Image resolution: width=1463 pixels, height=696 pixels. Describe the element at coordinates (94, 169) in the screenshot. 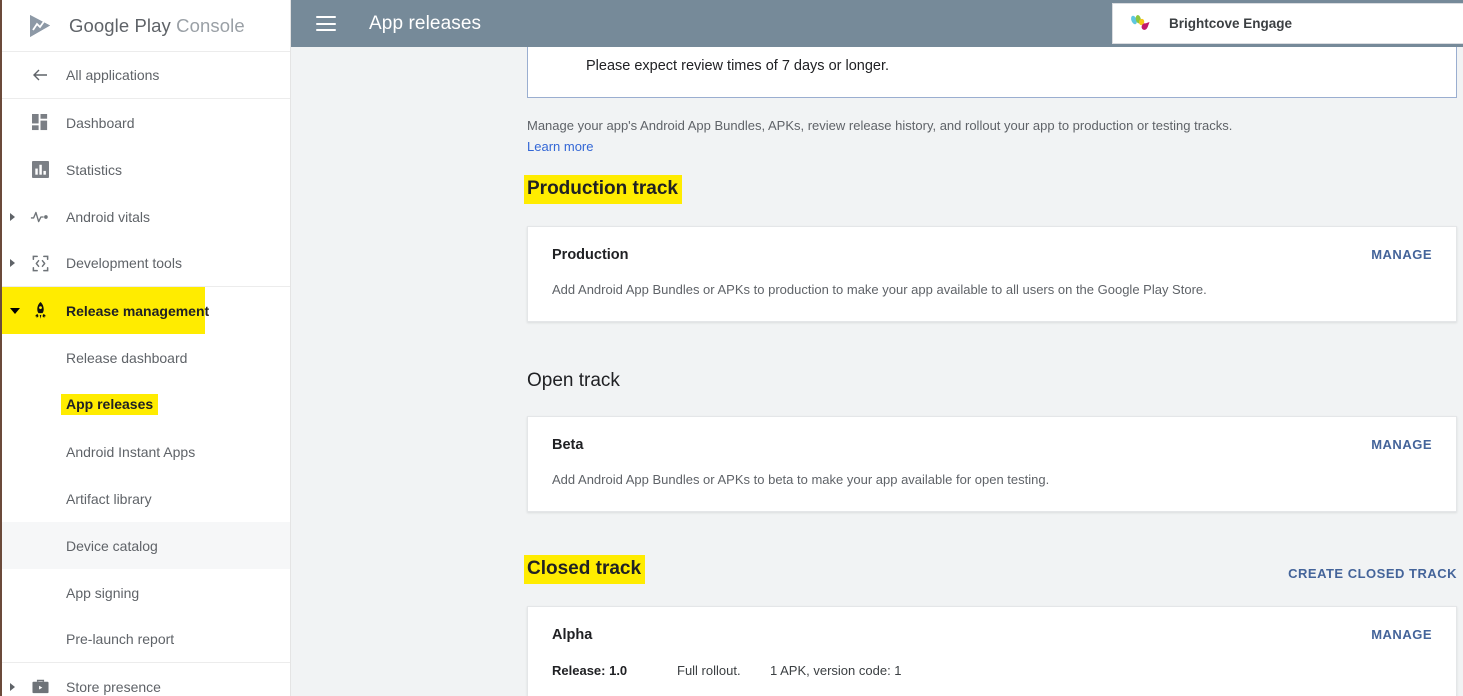

I see `sidebar-item-label: Statistics` at that location.